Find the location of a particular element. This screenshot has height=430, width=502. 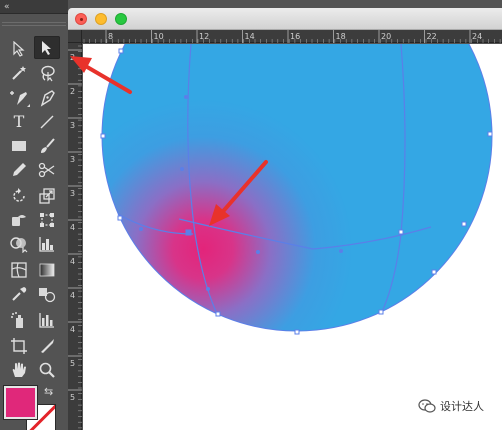

annotation-arrow-toolbar is located at coordinates (101, 75).